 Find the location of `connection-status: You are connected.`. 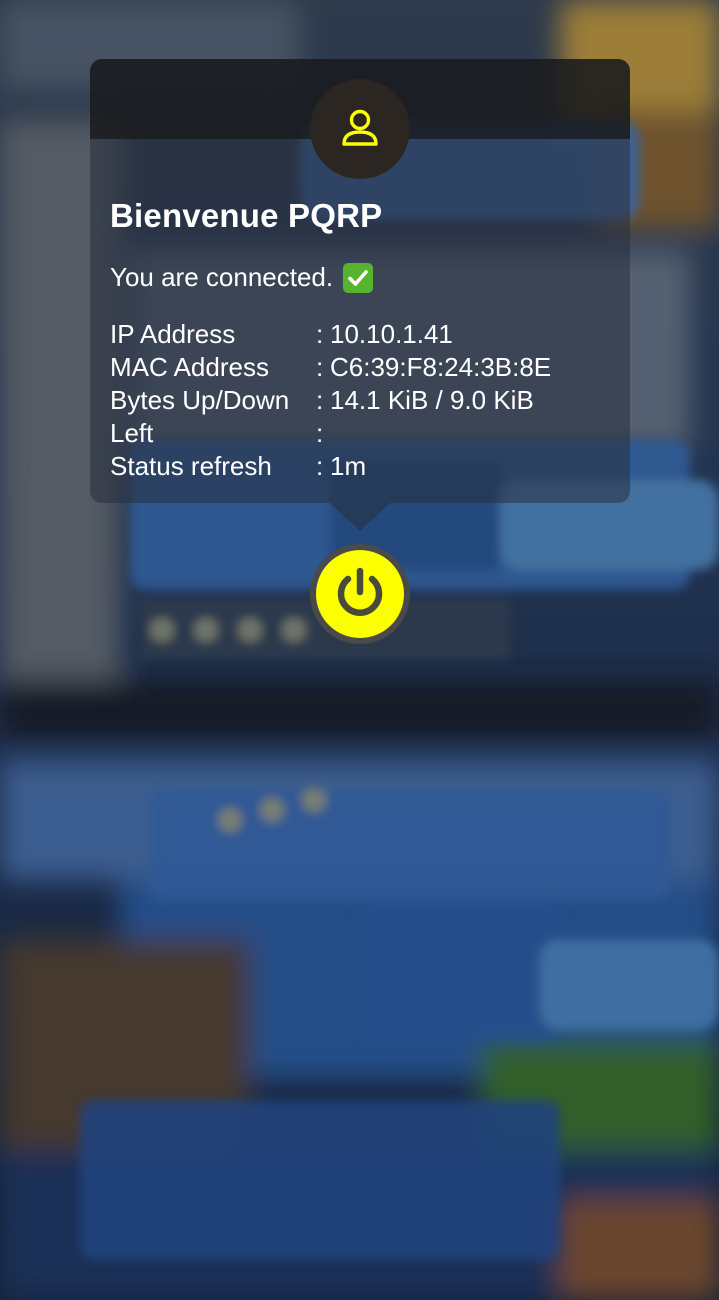

connection-status: You are connected. is located at coordinates (242, 277).